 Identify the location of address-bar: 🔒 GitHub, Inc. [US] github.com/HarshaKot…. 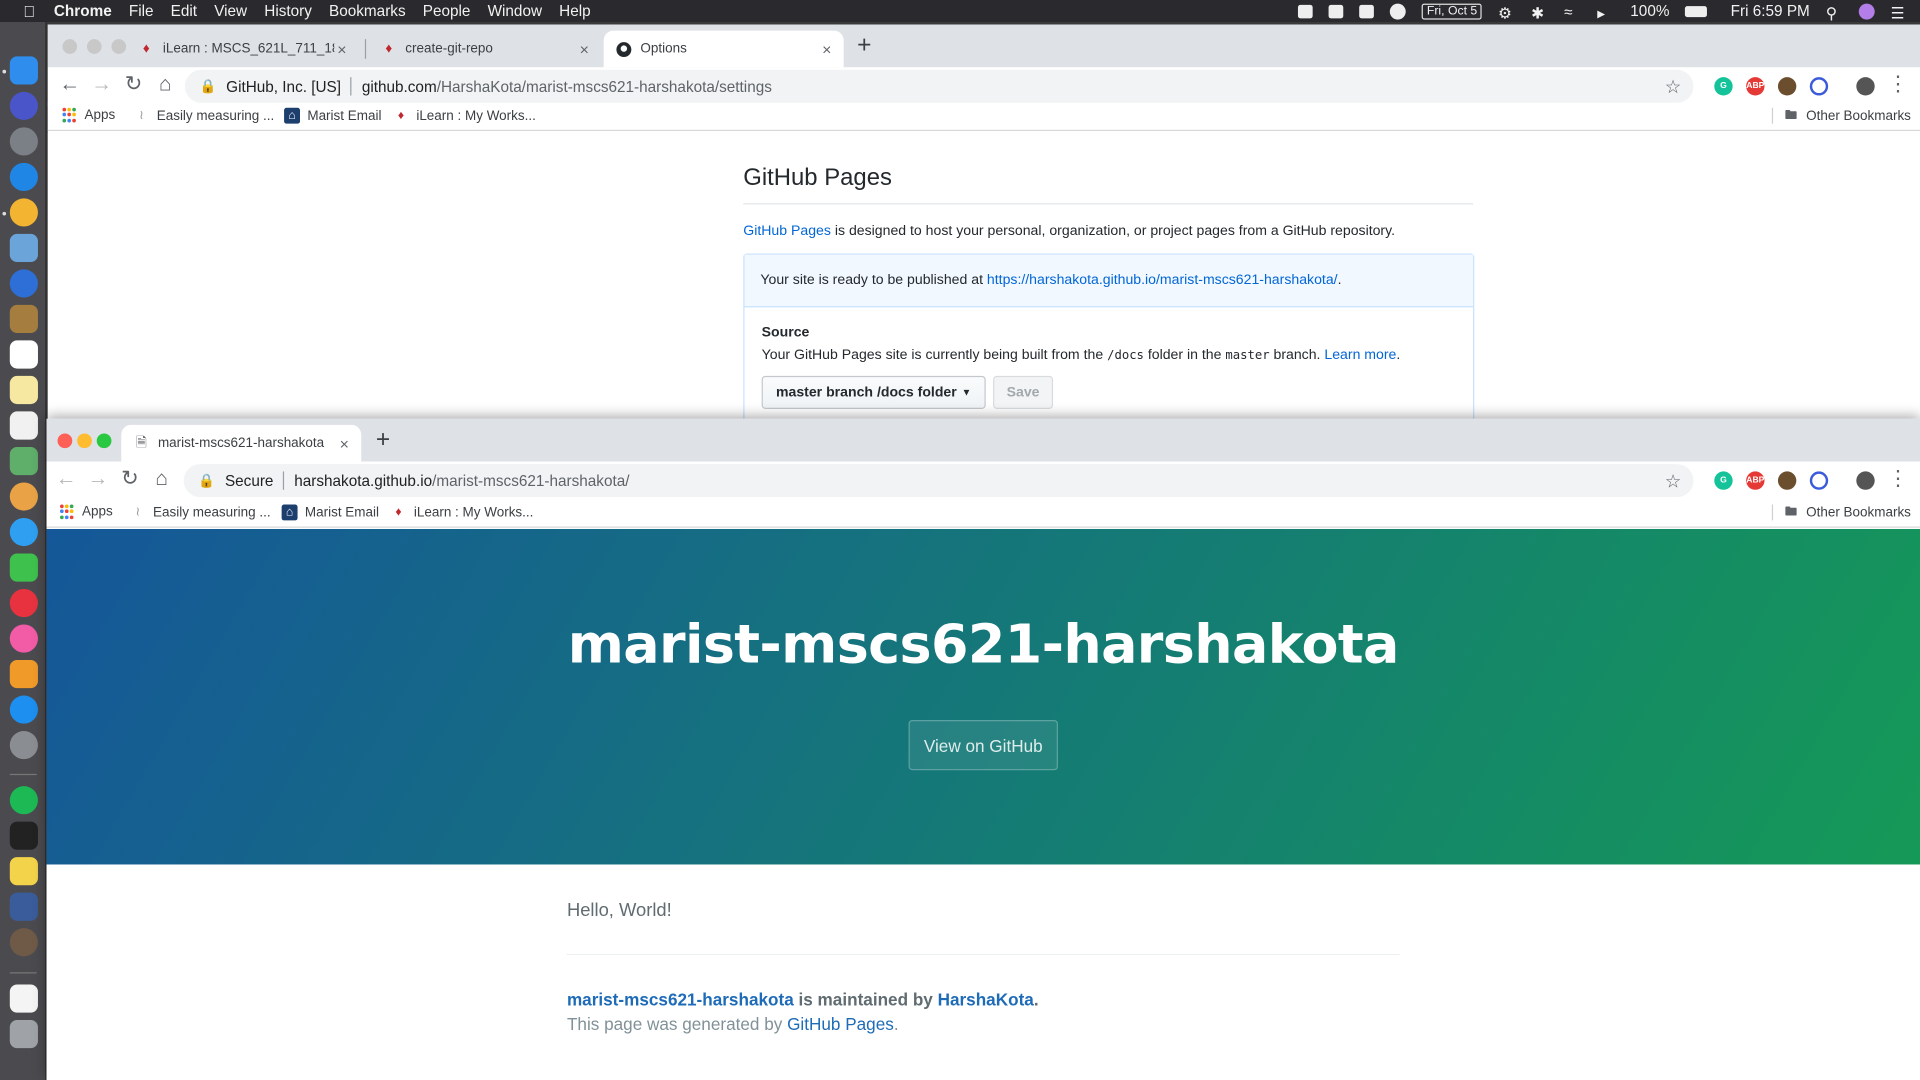
(939, 86).